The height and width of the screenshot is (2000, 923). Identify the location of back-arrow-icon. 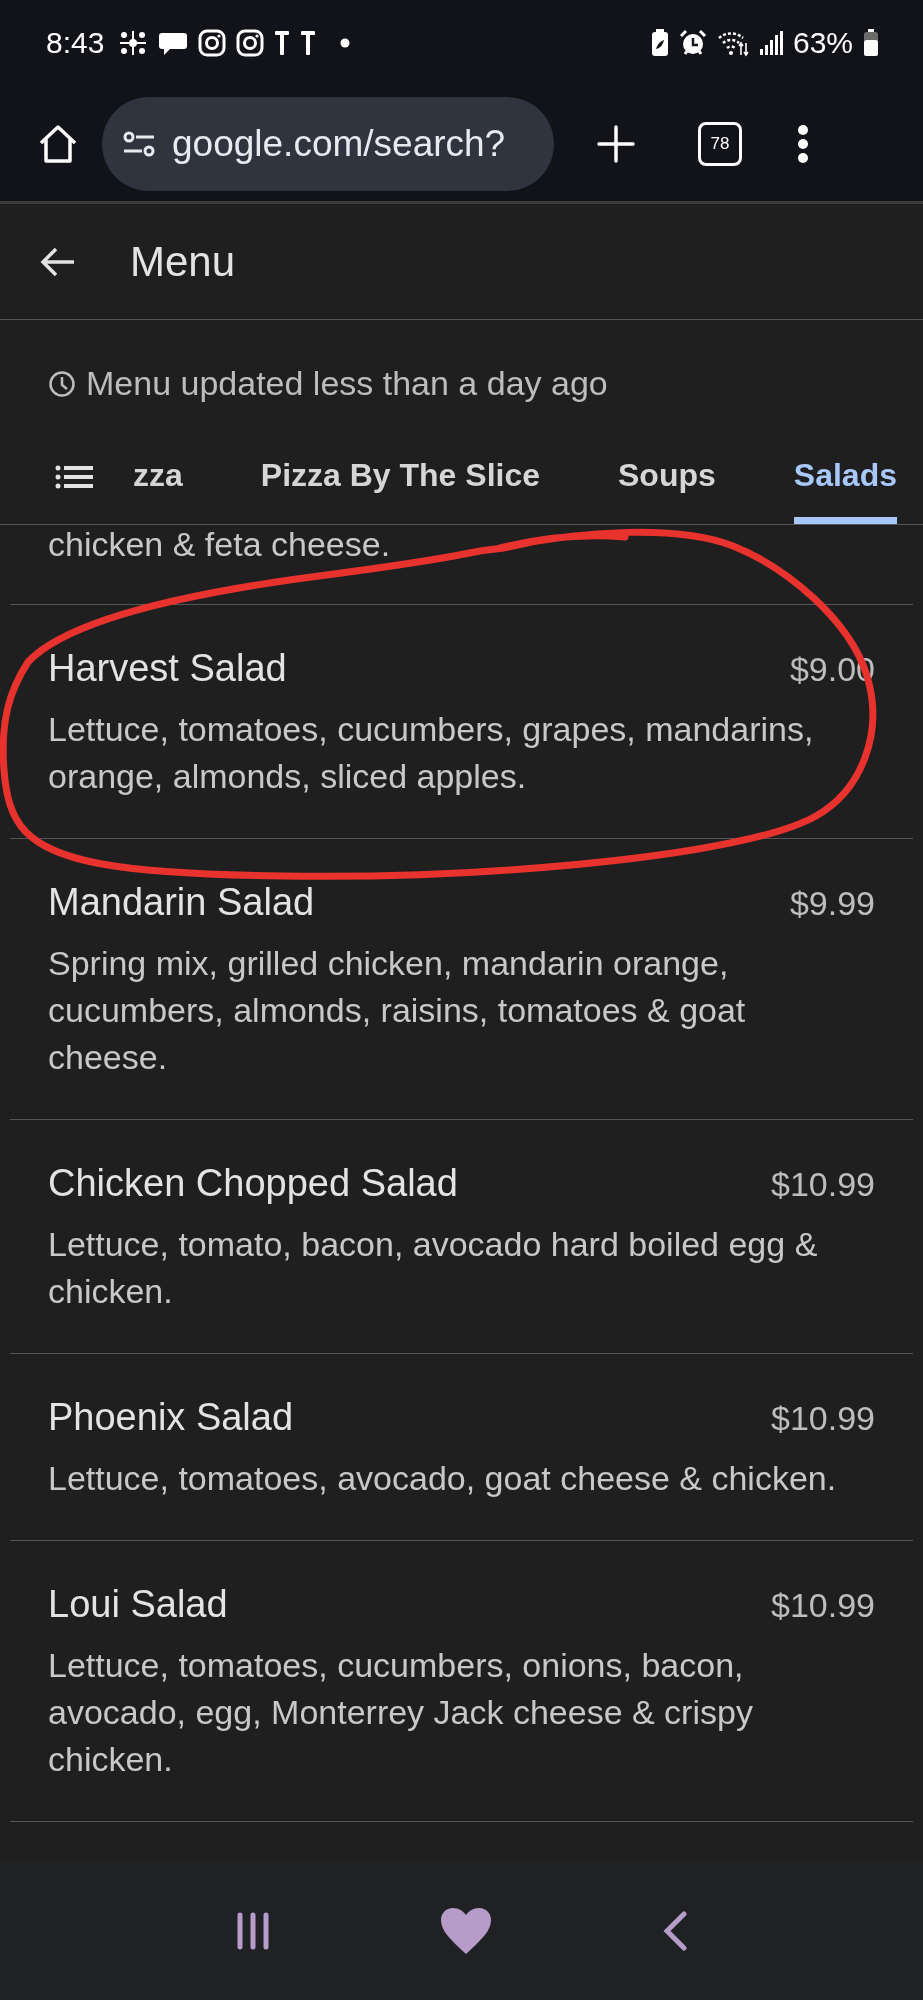
(58, 261).